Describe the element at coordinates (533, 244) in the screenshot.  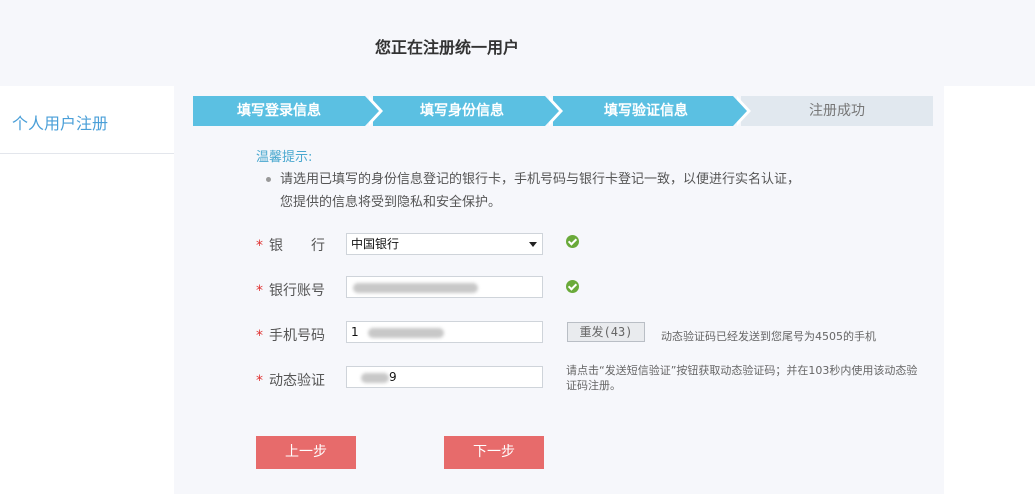
I see `chevron-down-icon` at that location.